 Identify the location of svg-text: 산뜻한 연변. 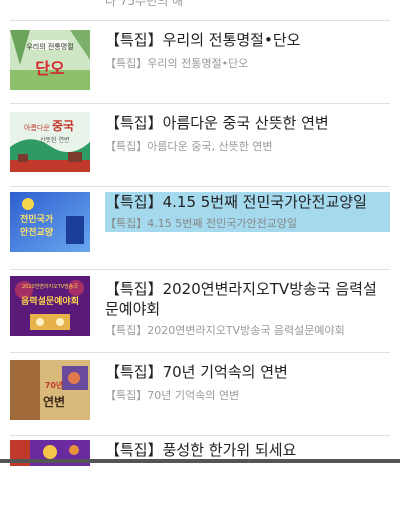
(55, 140).